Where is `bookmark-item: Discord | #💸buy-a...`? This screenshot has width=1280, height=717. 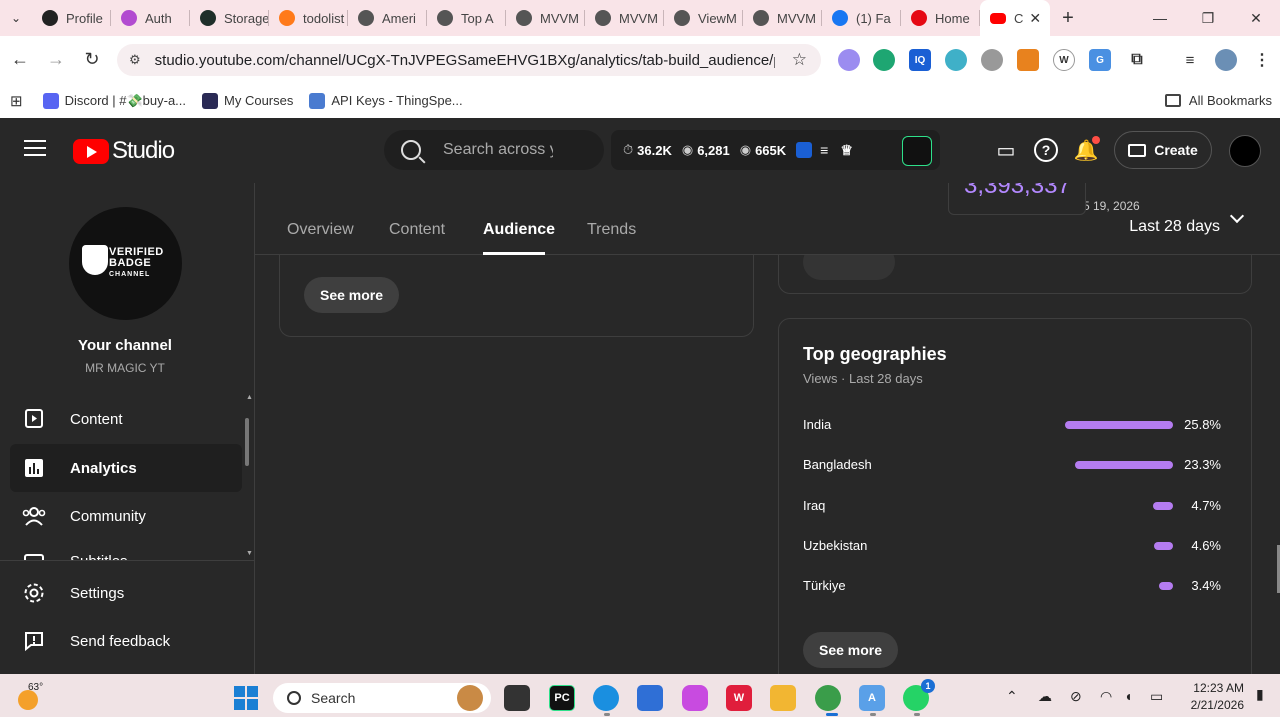 bookmark-item: Discord | #💸buy-a... is located at coordinates (114, 100).